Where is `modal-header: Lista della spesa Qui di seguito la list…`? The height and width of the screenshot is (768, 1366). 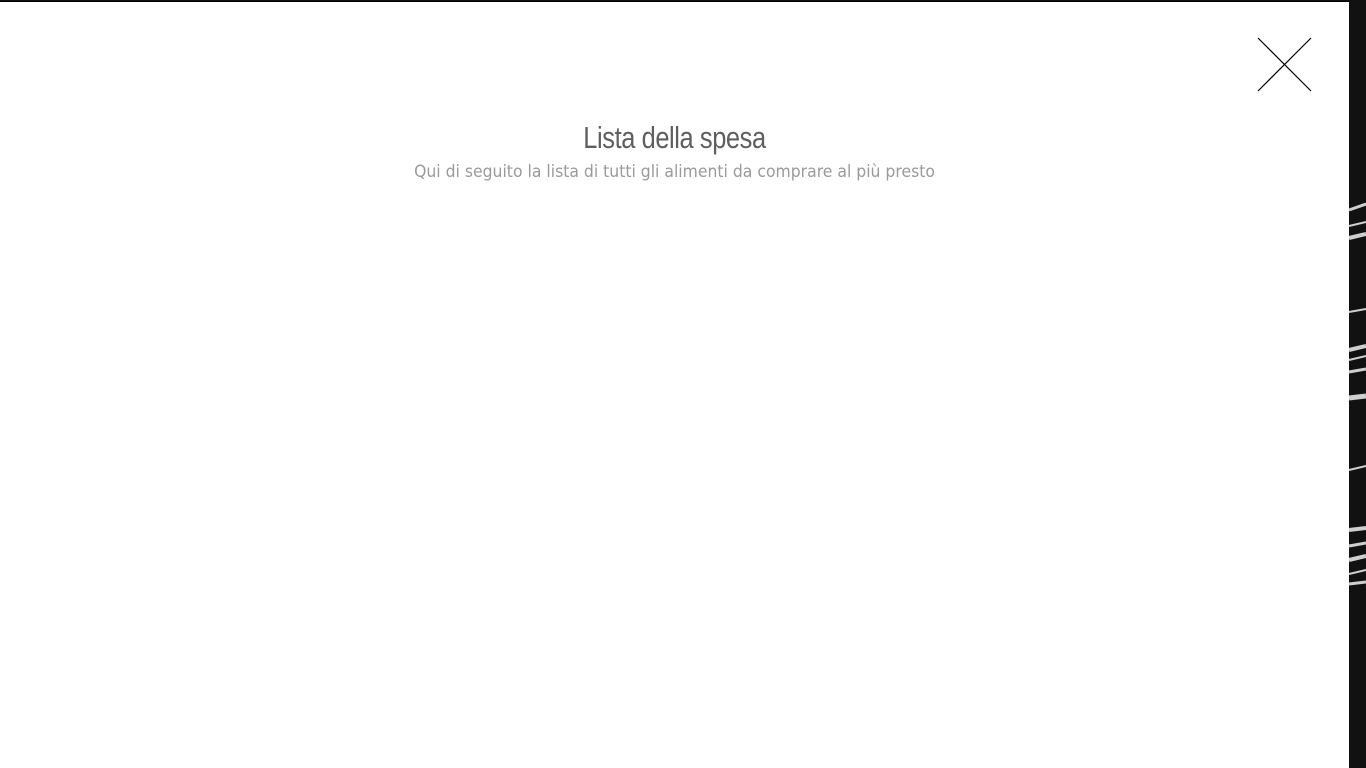
modal-header: Lista della spesa Qui di seguito la list… is located at coordinates (674, 151).